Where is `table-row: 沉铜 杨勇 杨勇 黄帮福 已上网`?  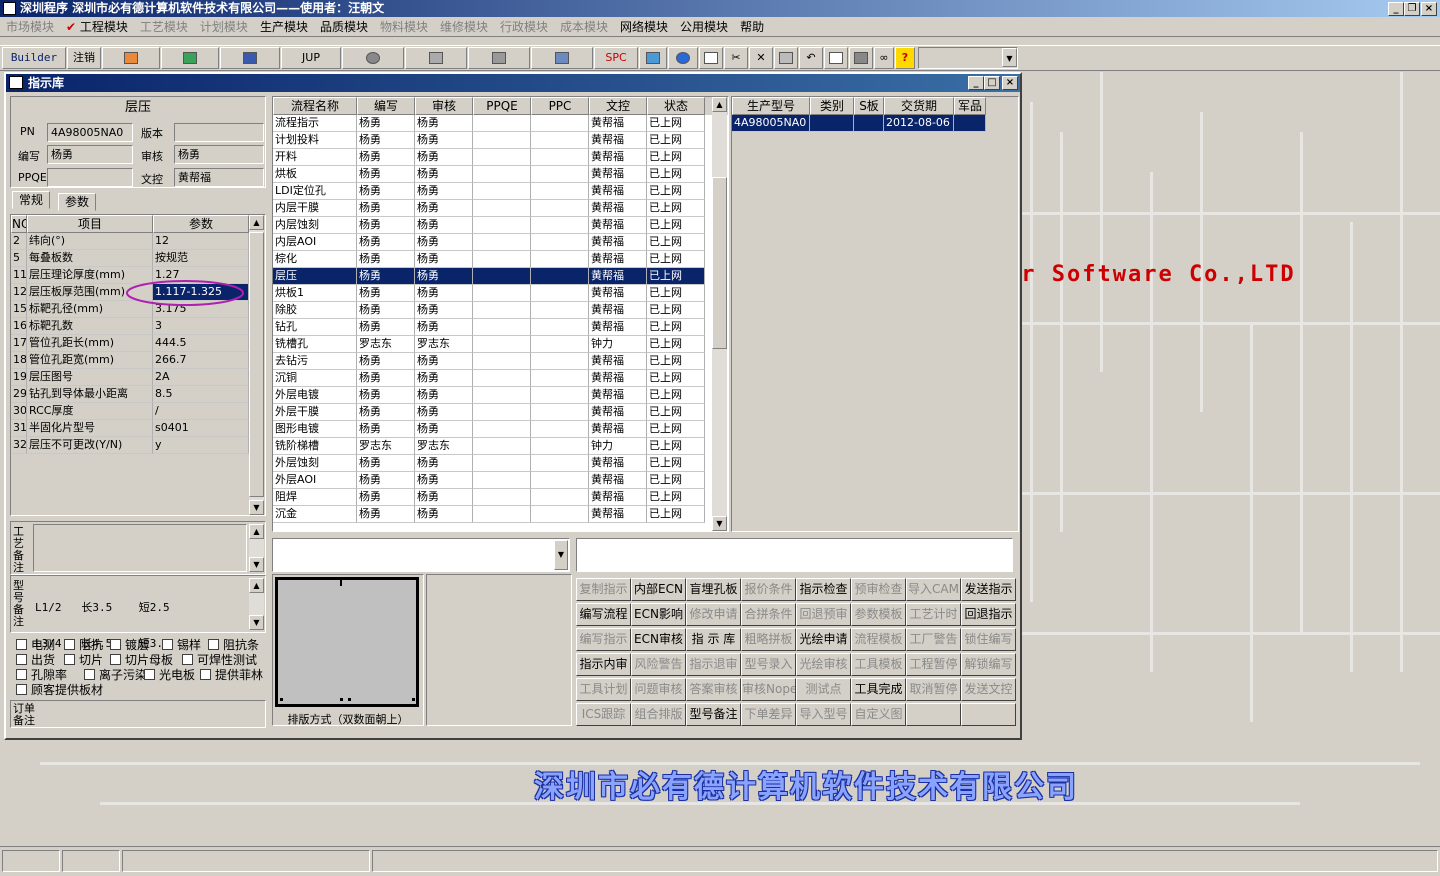 table-row: 沉铜 杨勇 杨勇 黄帮福 已上网 is located at coordinates (500, 378).